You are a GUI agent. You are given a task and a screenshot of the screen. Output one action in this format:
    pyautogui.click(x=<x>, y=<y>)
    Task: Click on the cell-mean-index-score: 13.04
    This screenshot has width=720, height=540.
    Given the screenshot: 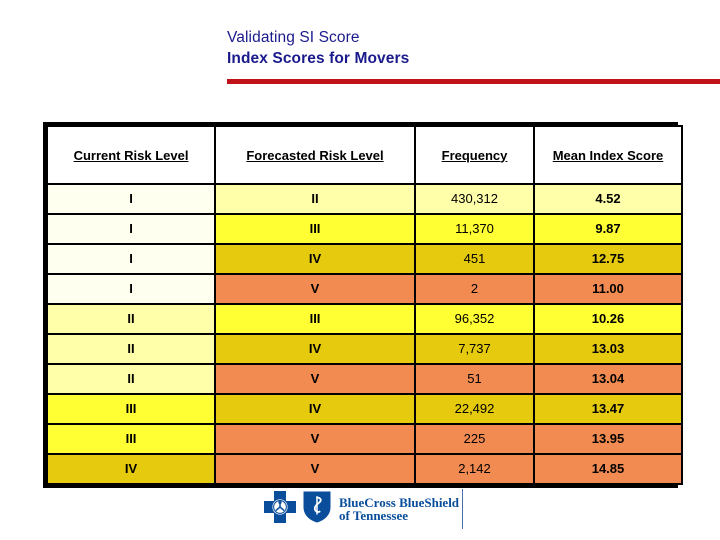 What is the action you would take?
    pyautogui.click(x=608, y=379)
    